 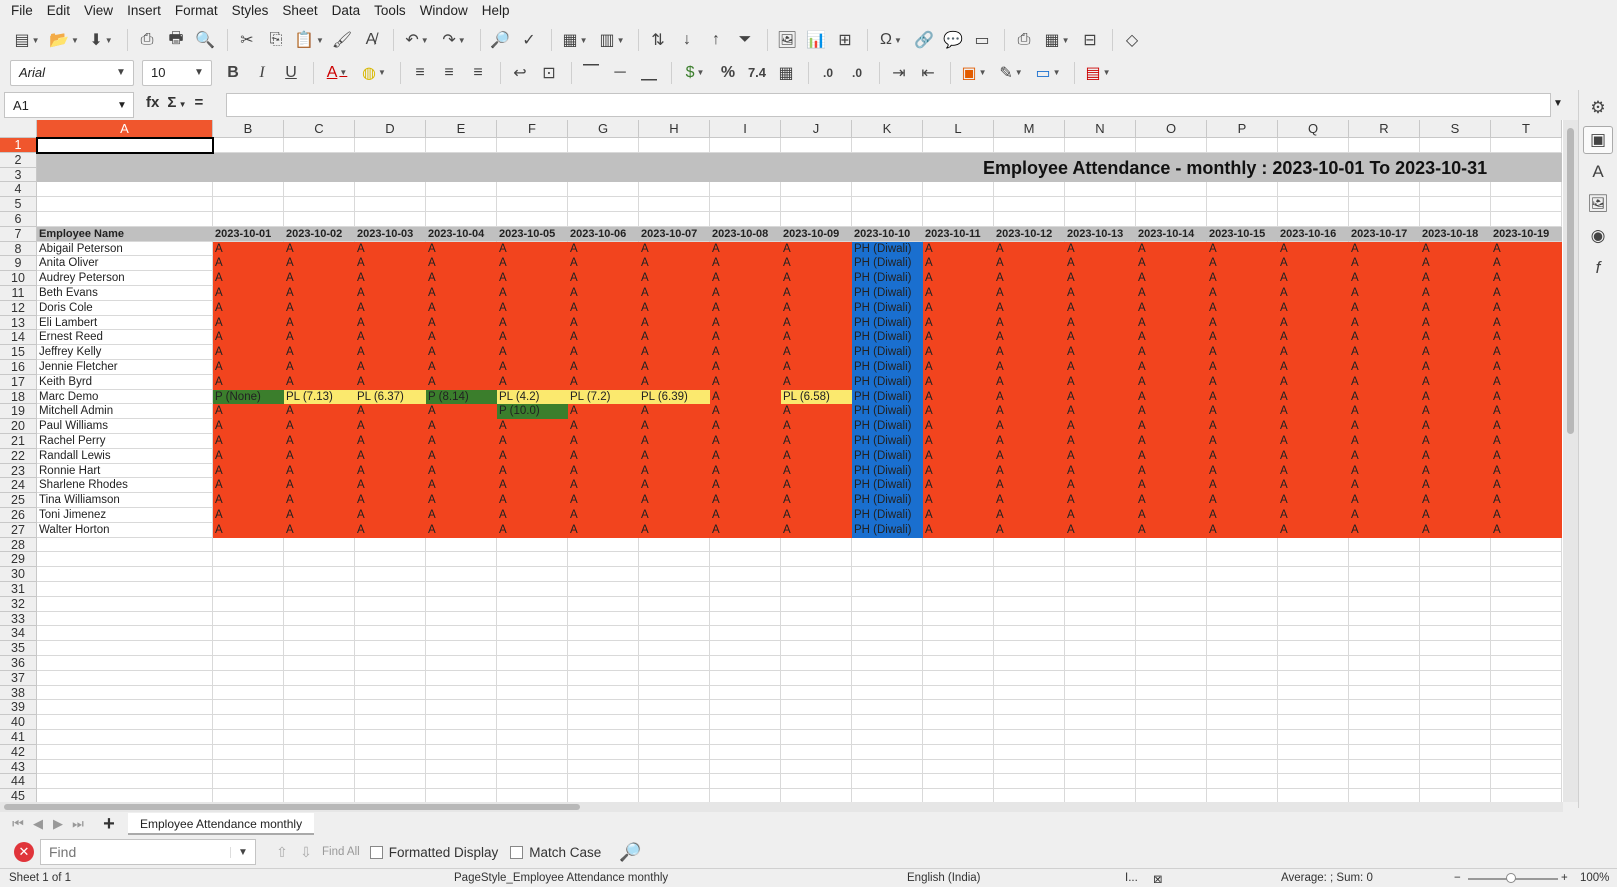 I want to click on align-center-icon: ≡, so click(x=449, y=73).